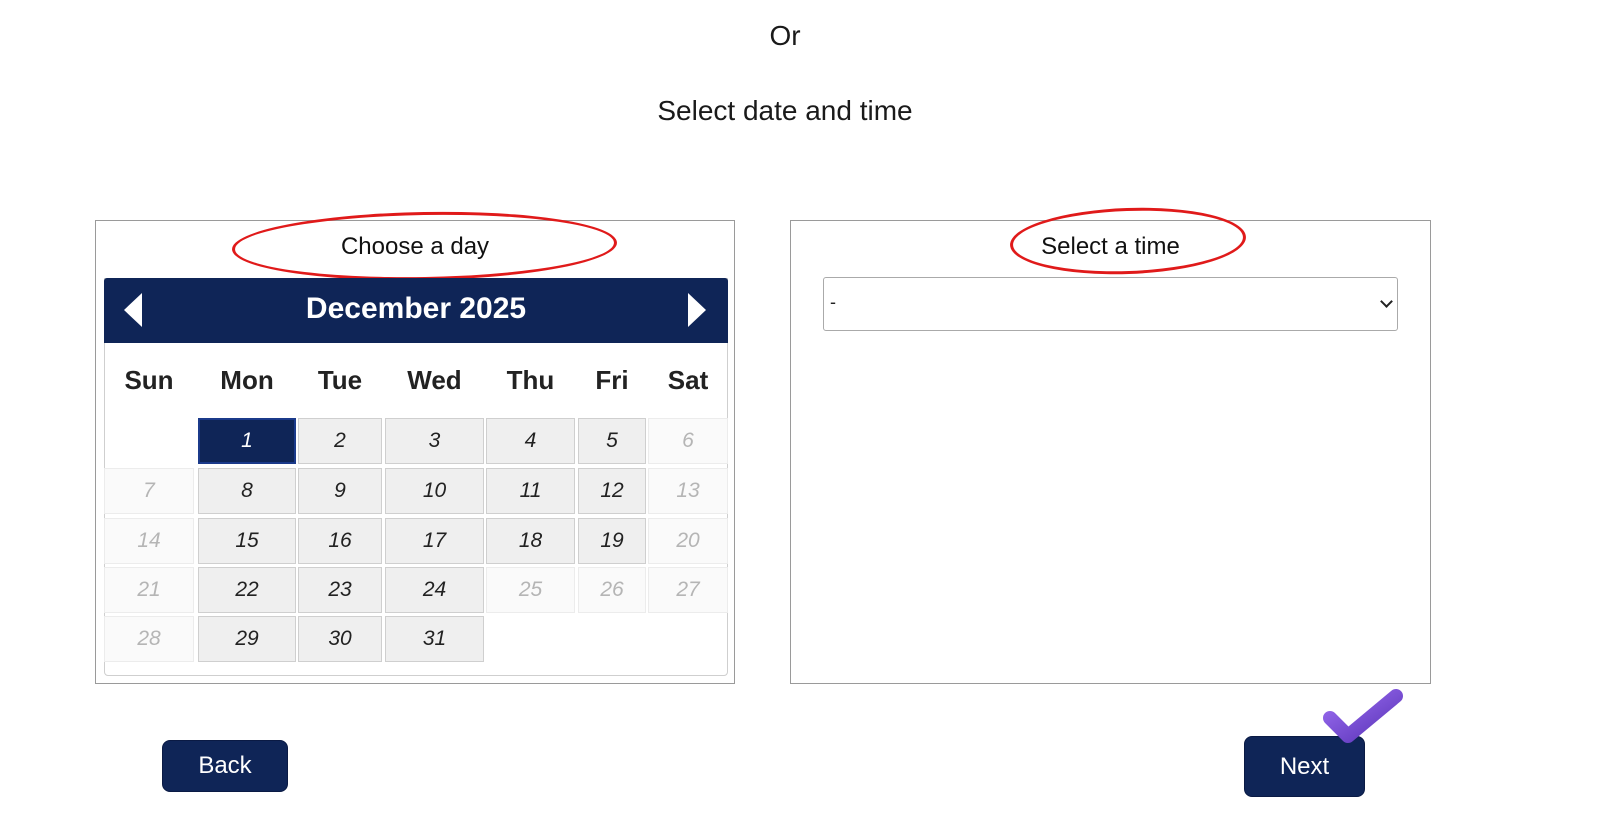 The width and height of the screenshot is (1600, 839). What do you see at coordinates (785, 35) in the screenshot?
I see `or-heading: Or` at bounding box center [785, 35].